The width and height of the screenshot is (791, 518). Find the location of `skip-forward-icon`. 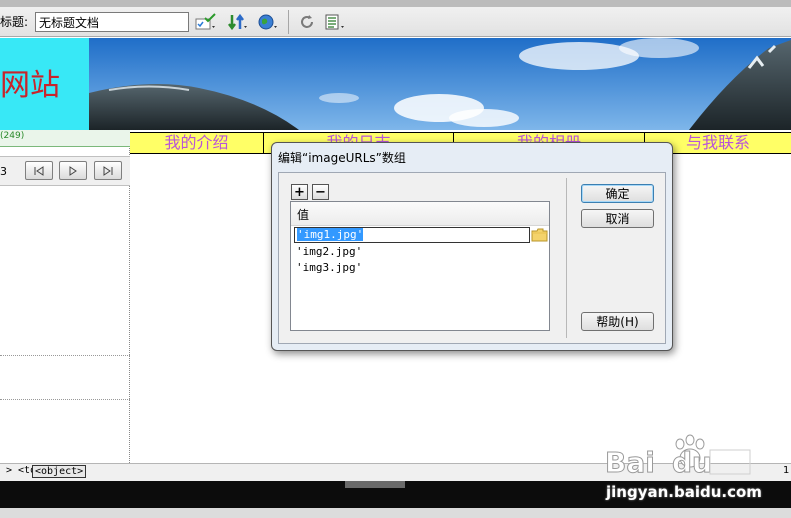

skip-forward-icon is located at coordinates (108, 170).